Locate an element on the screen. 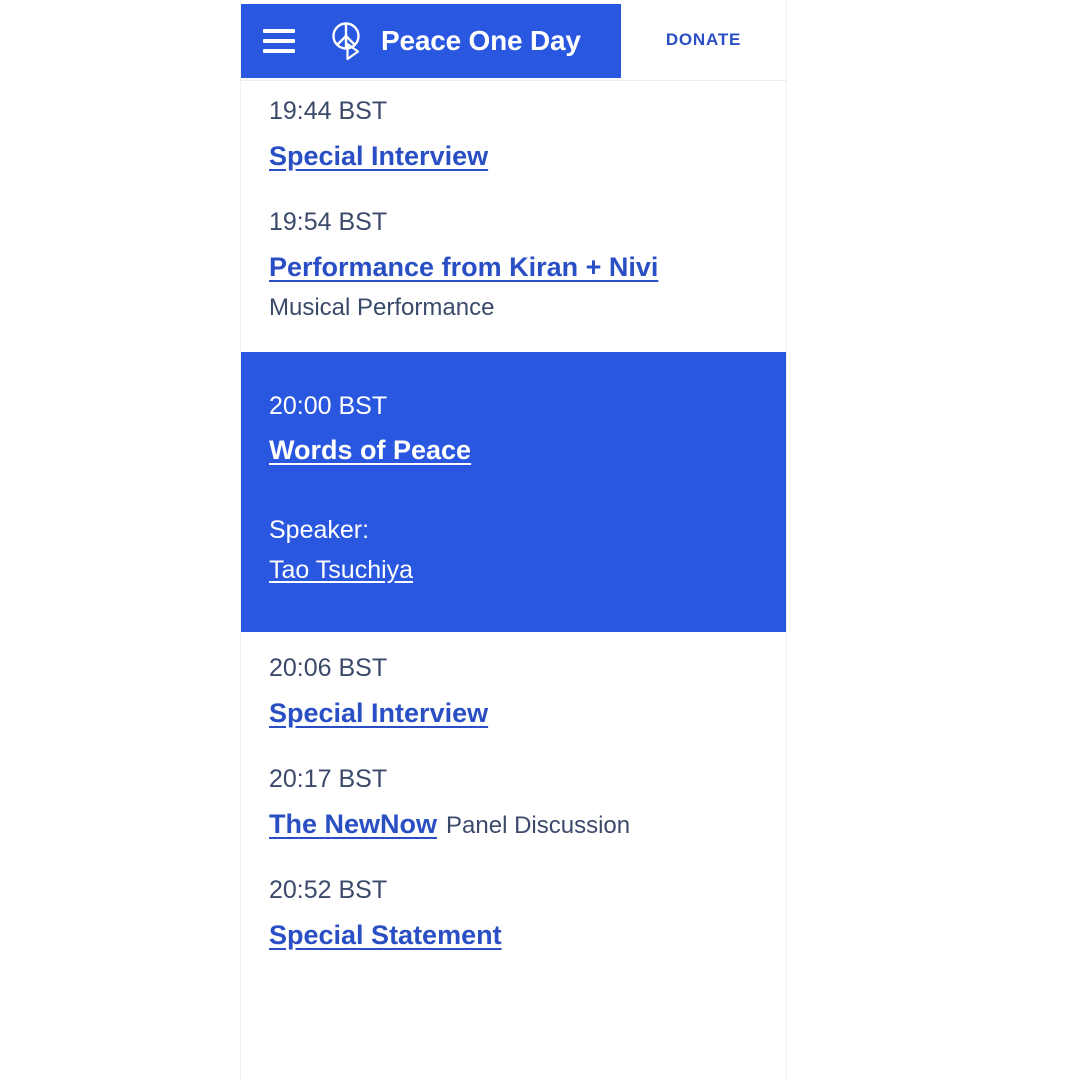 This screenshot has width=1080, height=1080. schedule-item-kind: Musical Performance is located at coordinates (382, 307).